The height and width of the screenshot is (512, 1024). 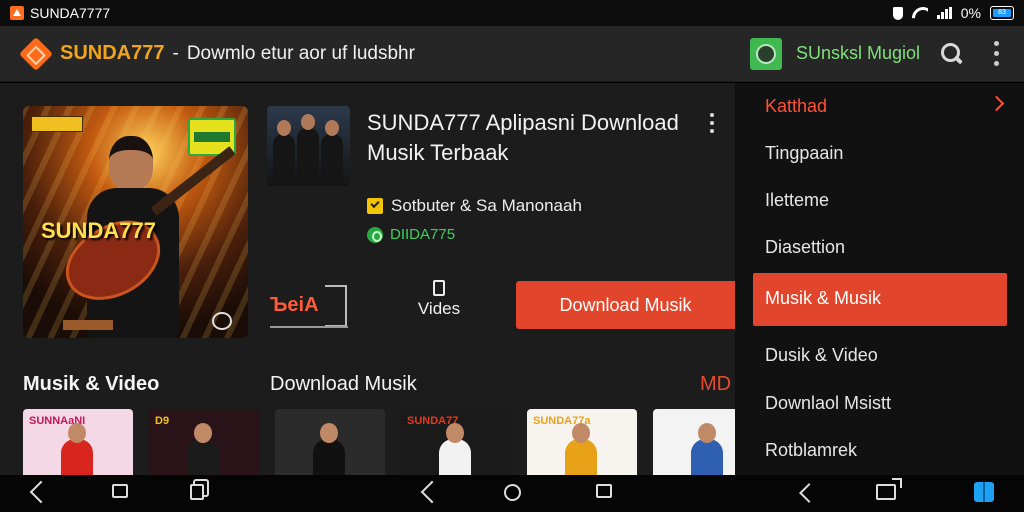 What do you see at coordinates (828, 403) in the screenshot?
I see `drawer-item: Downlaol Msistt` at bounding box center [828, 403].